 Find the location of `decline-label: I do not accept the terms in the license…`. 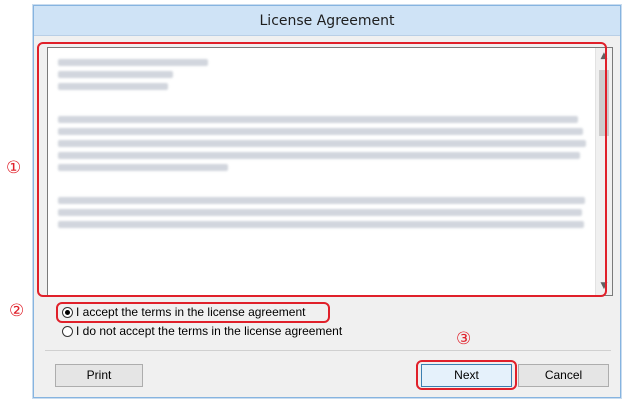

decline-label: I do not accept the terms in the license… is located at coordinates (209, 331).